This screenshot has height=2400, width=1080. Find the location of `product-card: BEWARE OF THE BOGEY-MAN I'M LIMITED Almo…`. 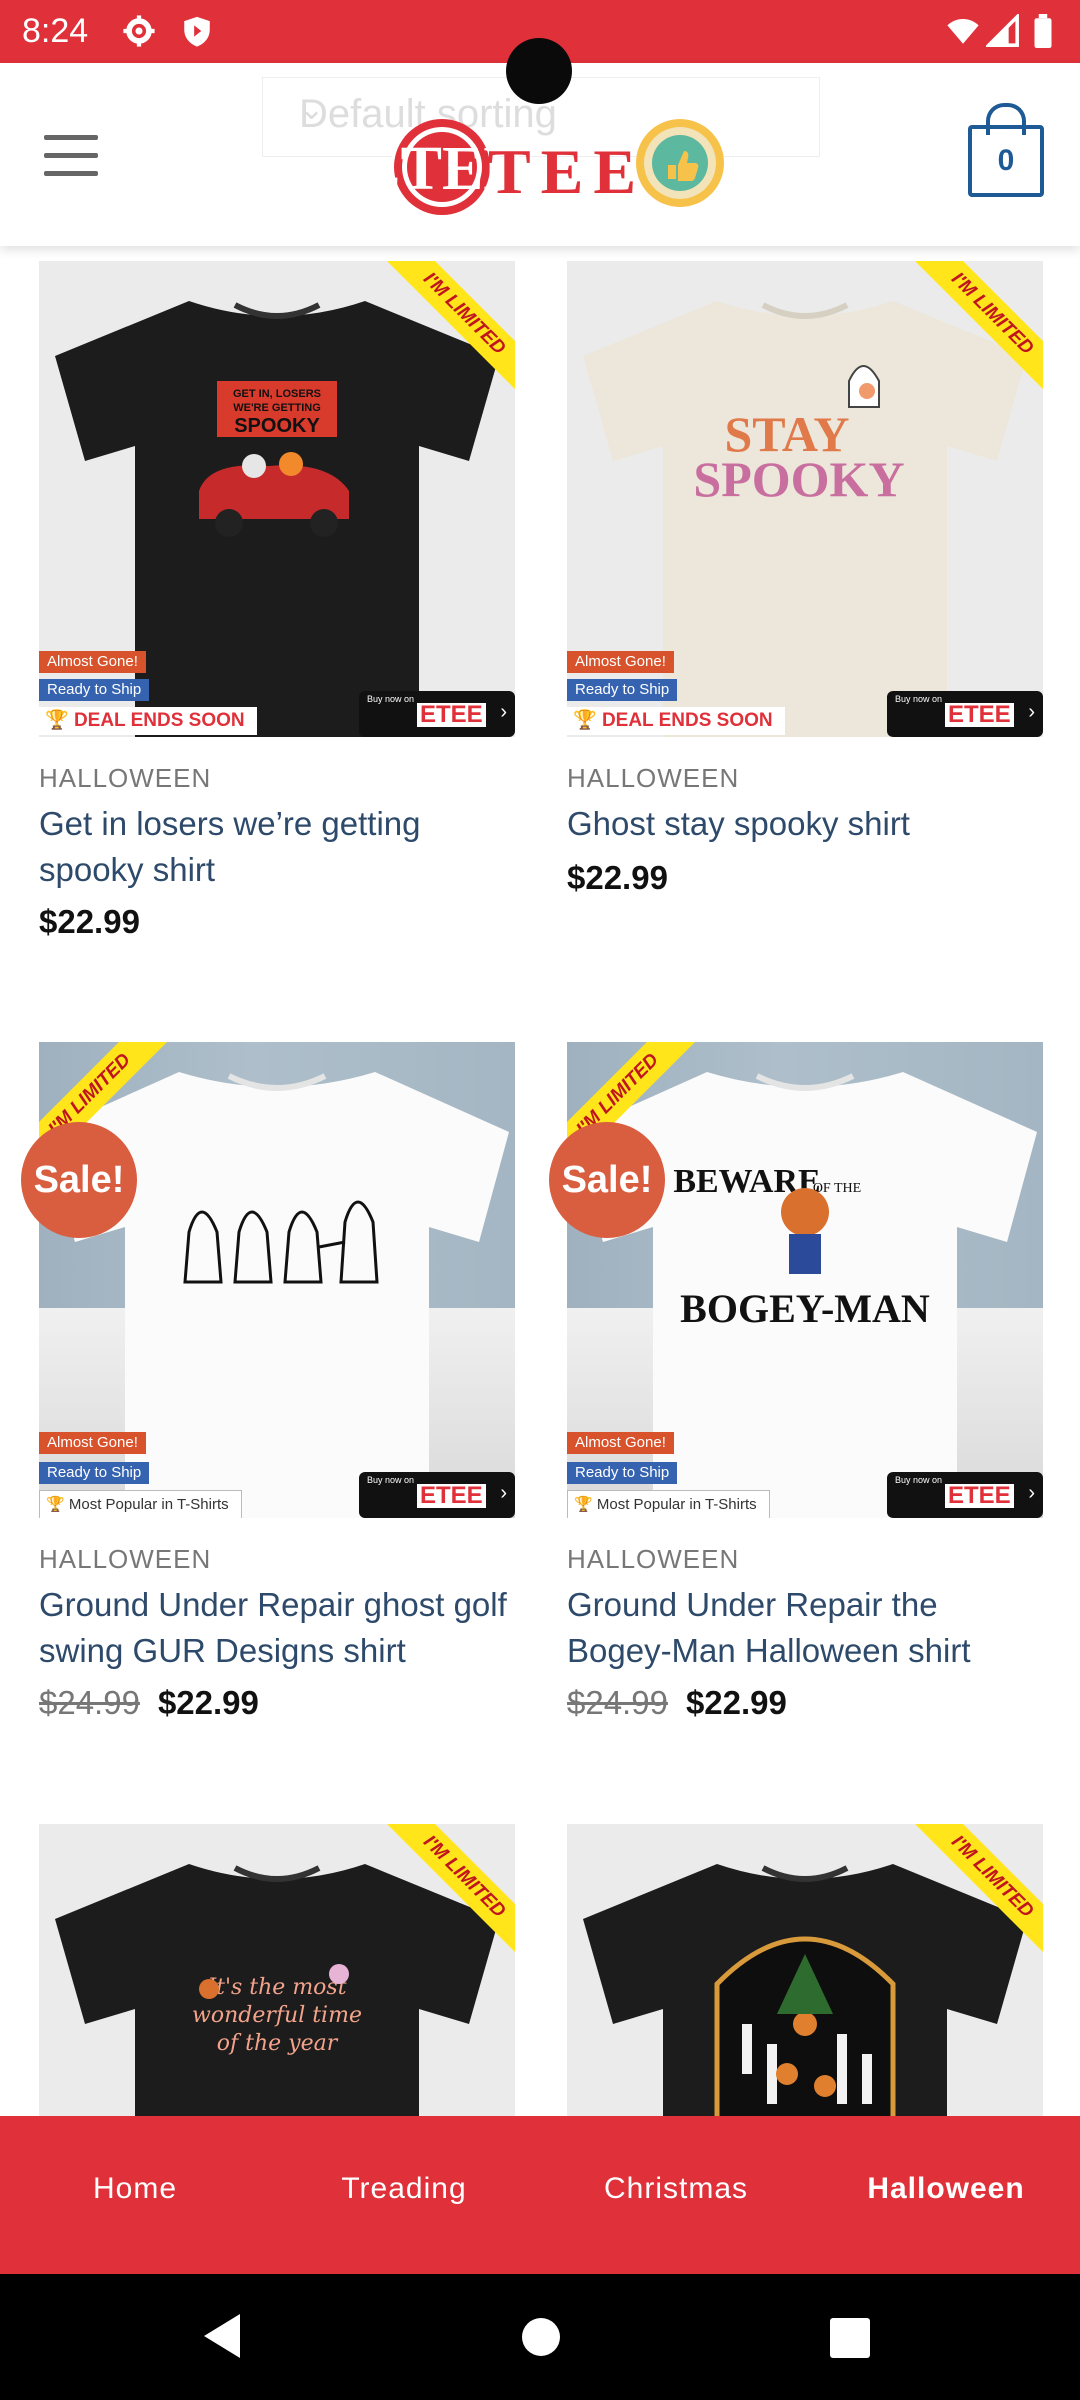

product-card: BEWARE OF THE BOGEY-MAN I'M LIMITED Almo… is located at coordinates (796, 1381).